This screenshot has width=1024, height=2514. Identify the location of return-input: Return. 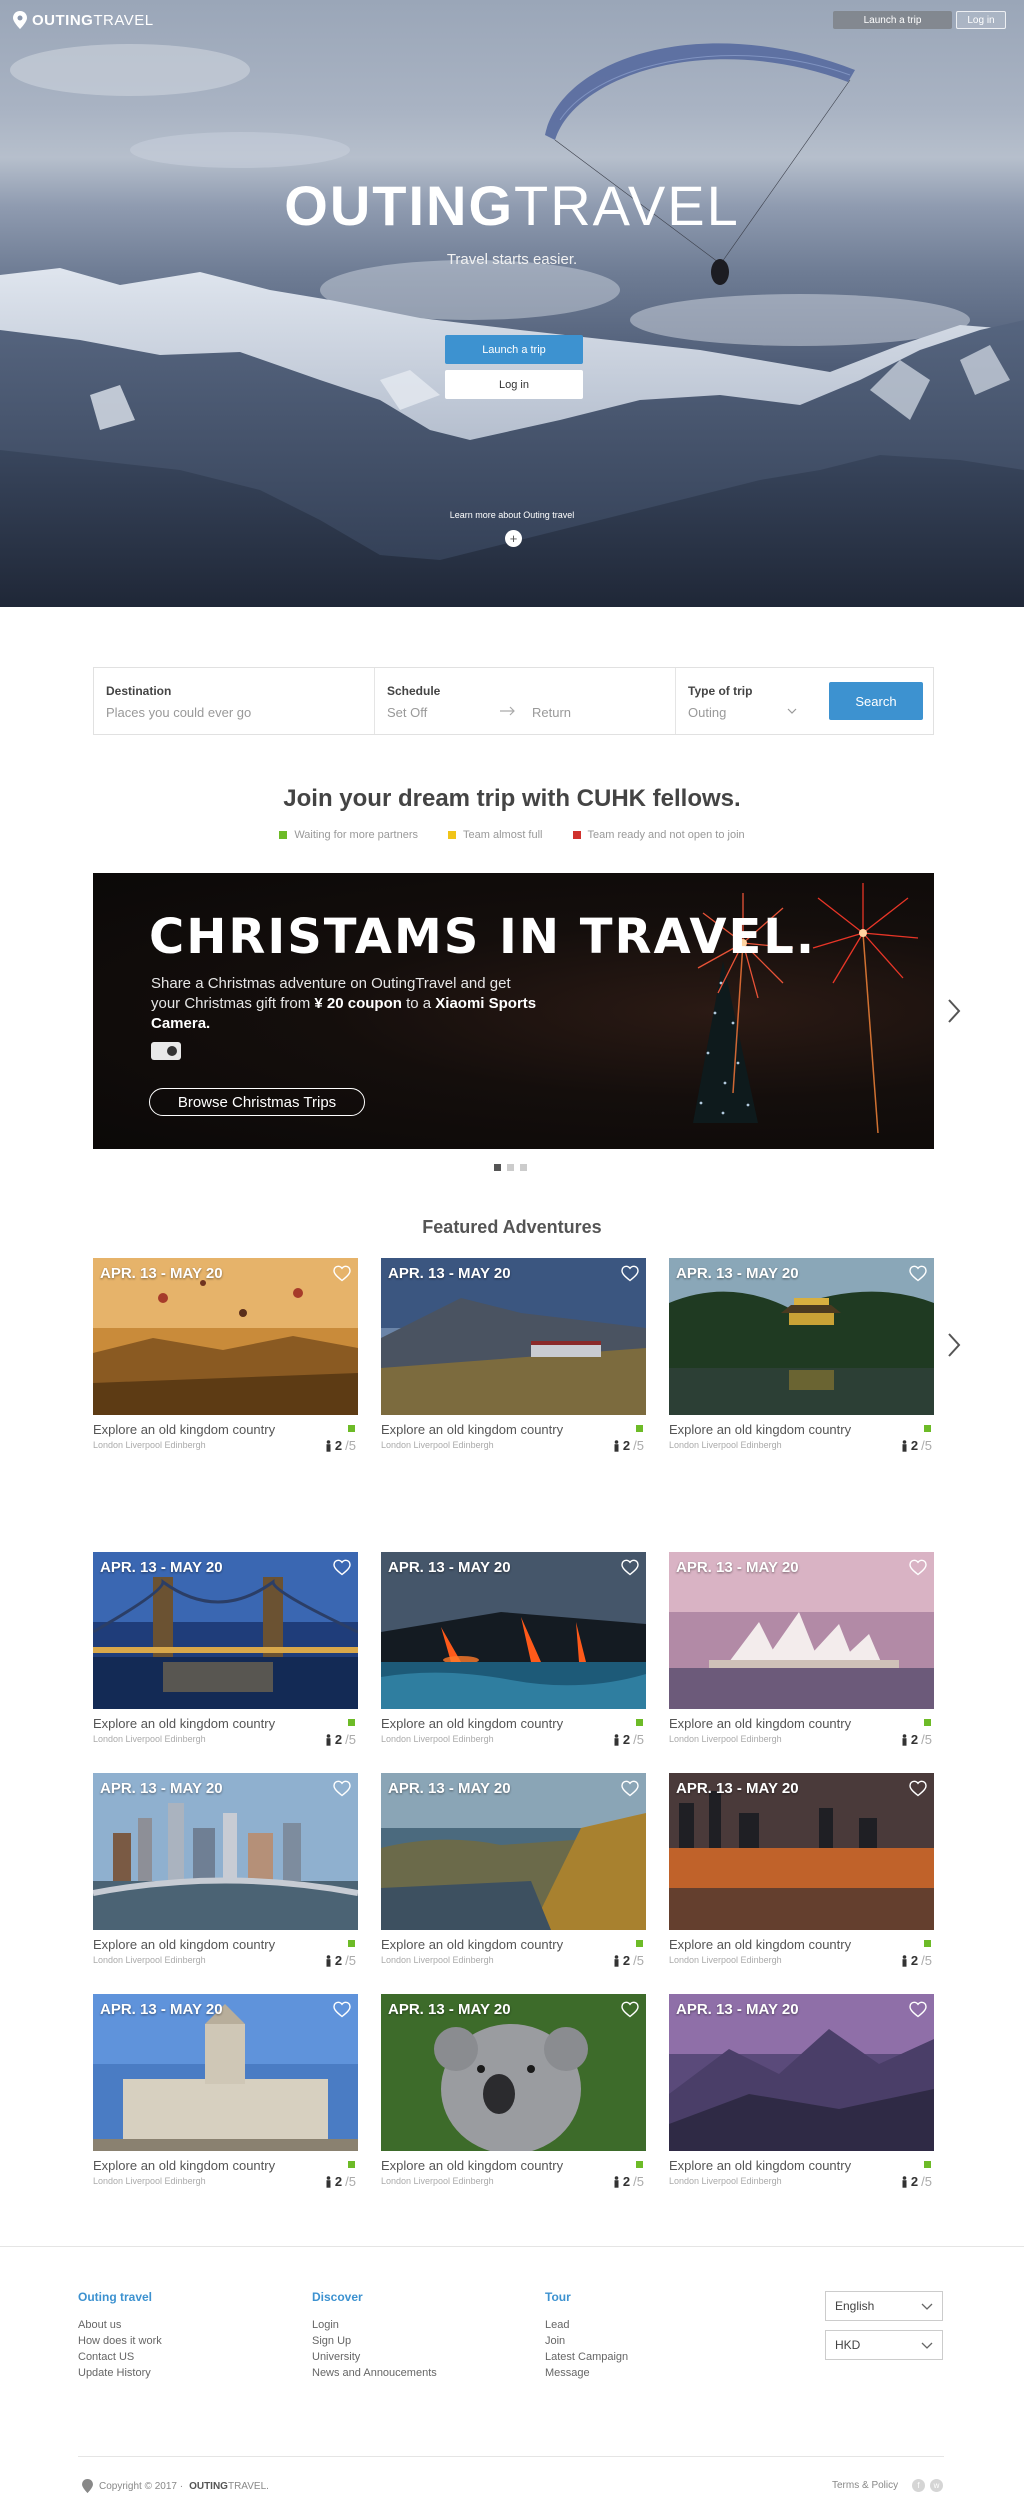
(551, 712).